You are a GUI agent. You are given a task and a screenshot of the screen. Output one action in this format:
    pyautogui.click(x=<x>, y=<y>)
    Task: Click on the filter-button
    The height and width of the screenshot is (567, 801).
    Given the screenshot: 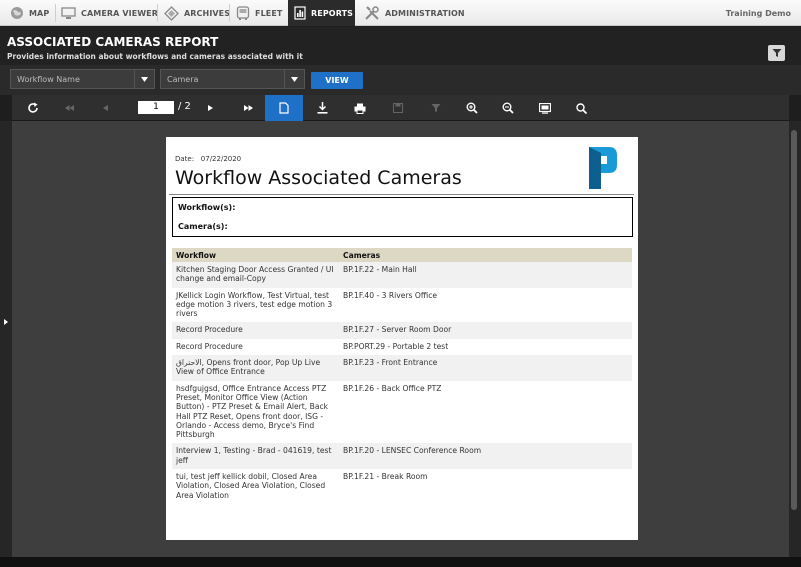 What is the action you would take?
    pyautogui.click(x=436, y=108)
    